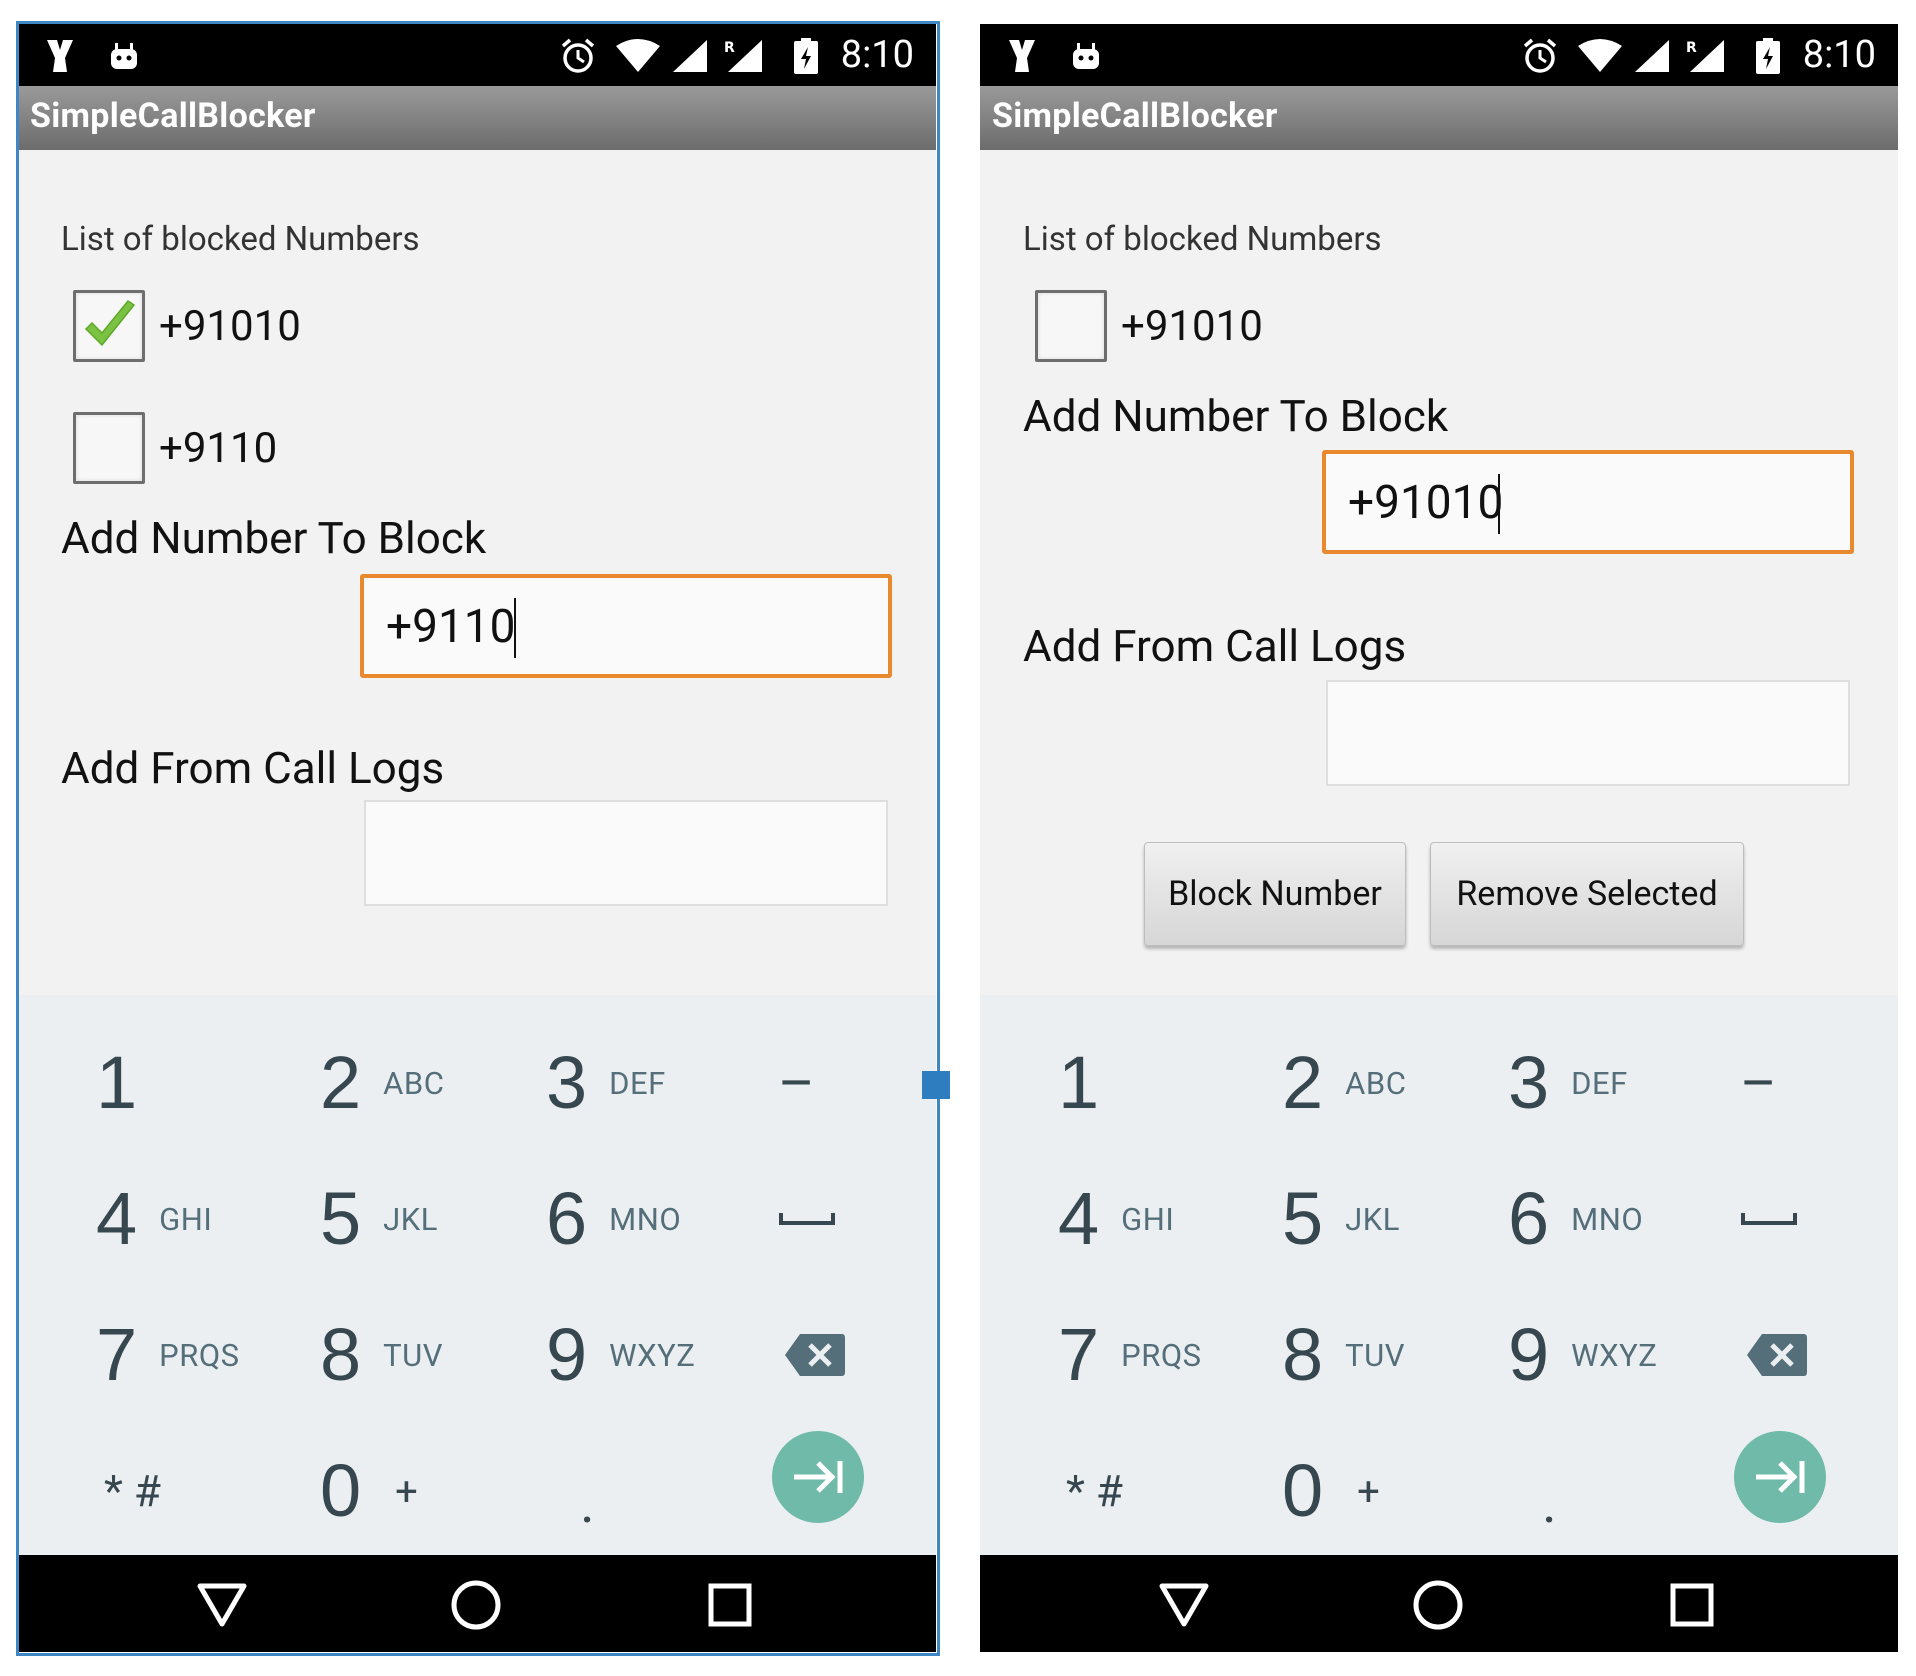 The height and width of the screenshot is (1676, 1916). What do you see at coordinates (1587, 894) in the screenshot?
I see `remove-selected-button: Remove Selected` at bounding box center [1587, 894].